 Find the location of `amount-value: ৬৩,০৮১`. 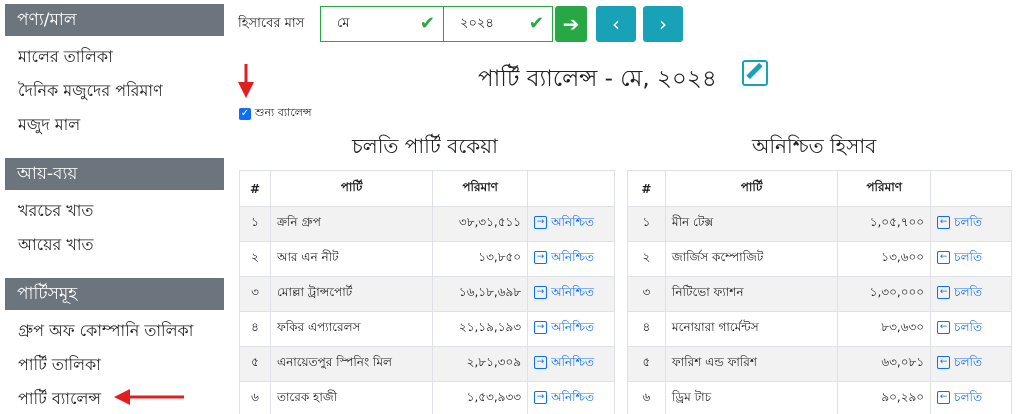

amount-value: ৬৩,০৮১ is located at coordinates (884, 364).